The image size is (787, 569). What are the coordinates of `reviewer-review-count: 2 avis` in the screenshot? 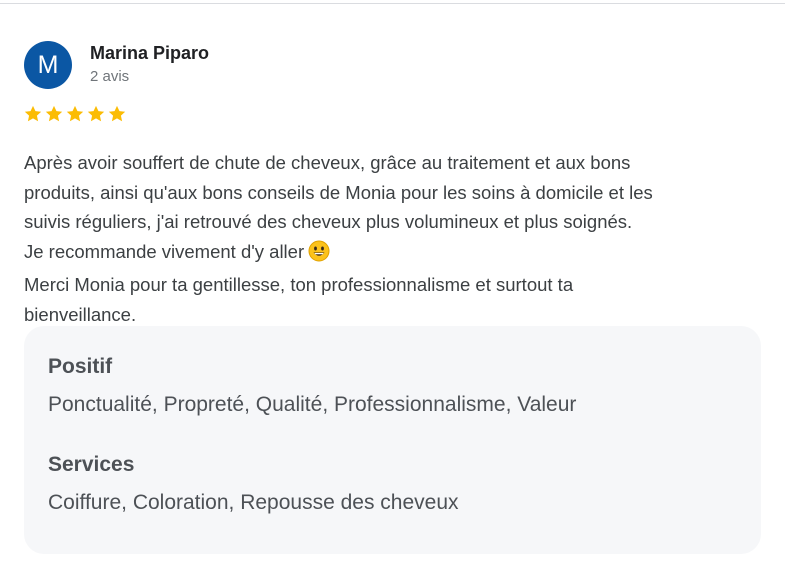 It's located at (110, 76).